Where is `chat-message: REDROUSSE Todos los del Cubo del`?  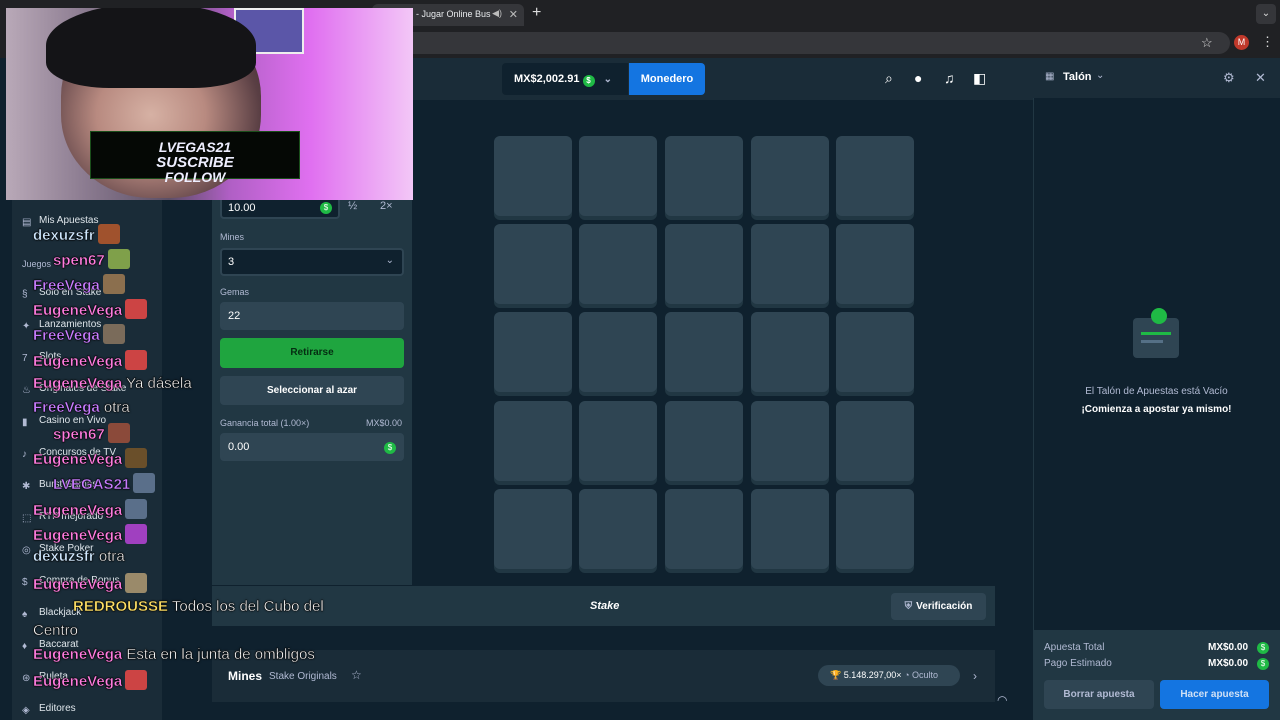 chat-message: REDROUSSE Todos los del Cubo del is located at coordinates (198, 606).